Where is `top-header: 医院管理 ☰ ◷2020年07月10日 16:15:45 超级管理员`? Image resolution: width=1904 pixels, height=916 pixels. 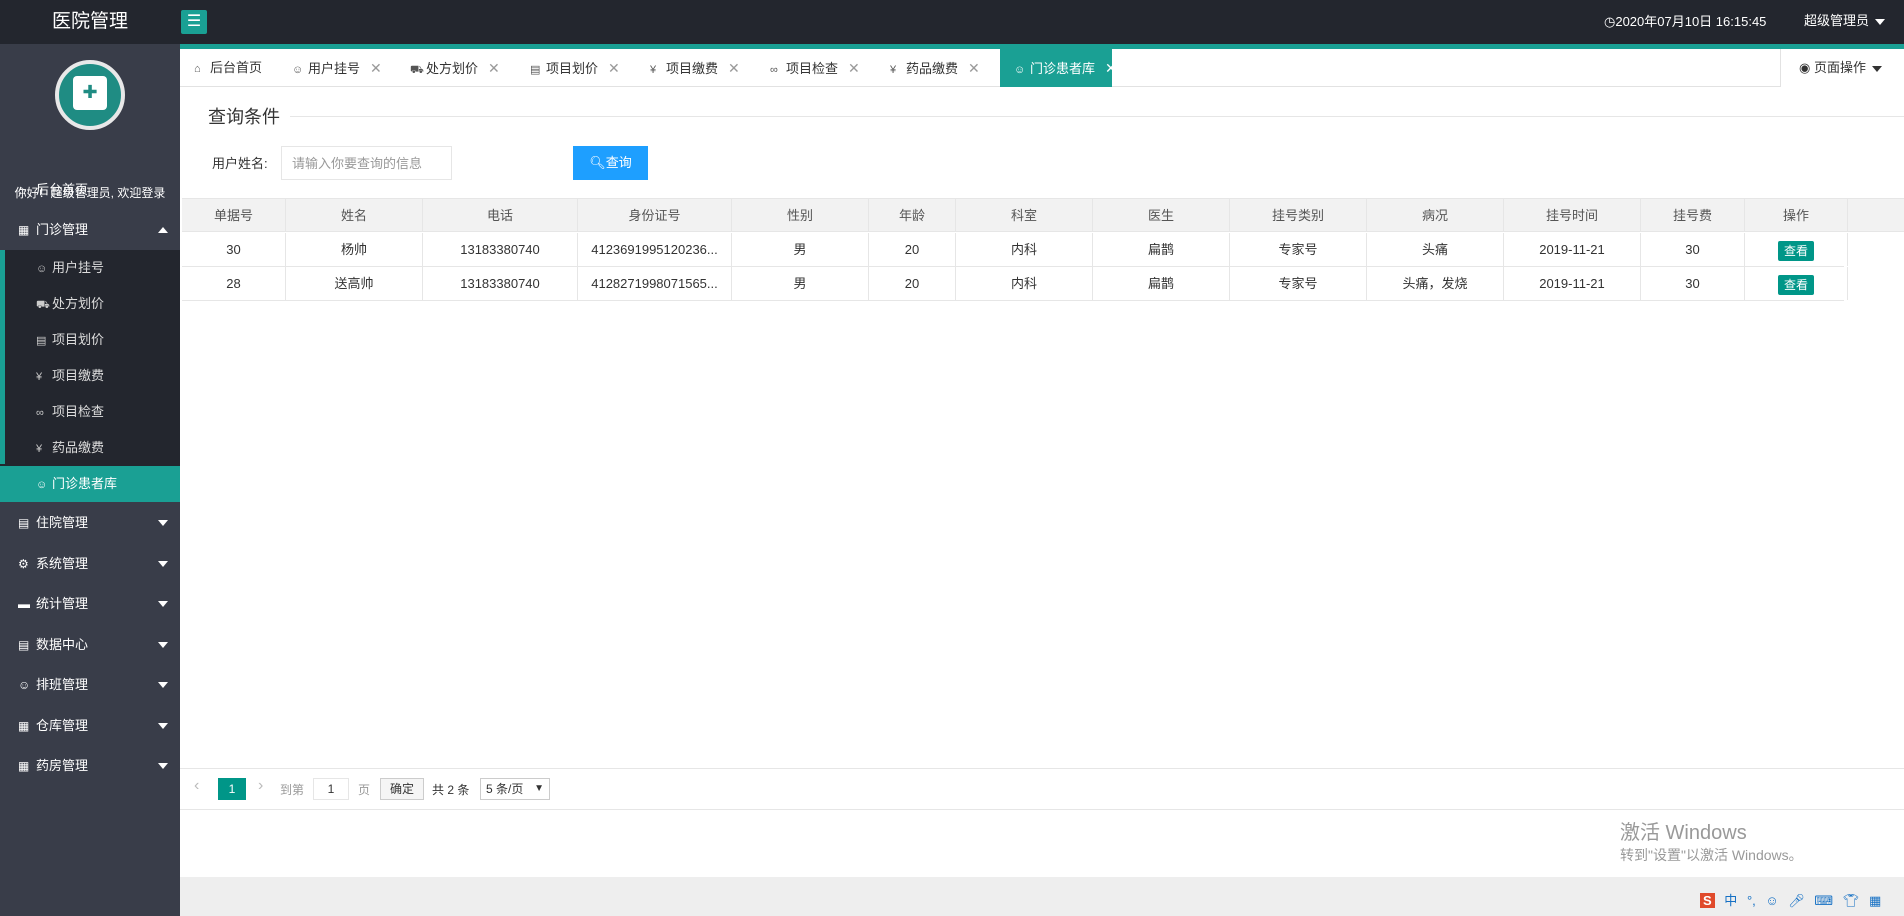 top-header: 医院管理 ☰ ◷2020年07月10日 16:15:45 超级管理员 is located at coordinates (952, 22).